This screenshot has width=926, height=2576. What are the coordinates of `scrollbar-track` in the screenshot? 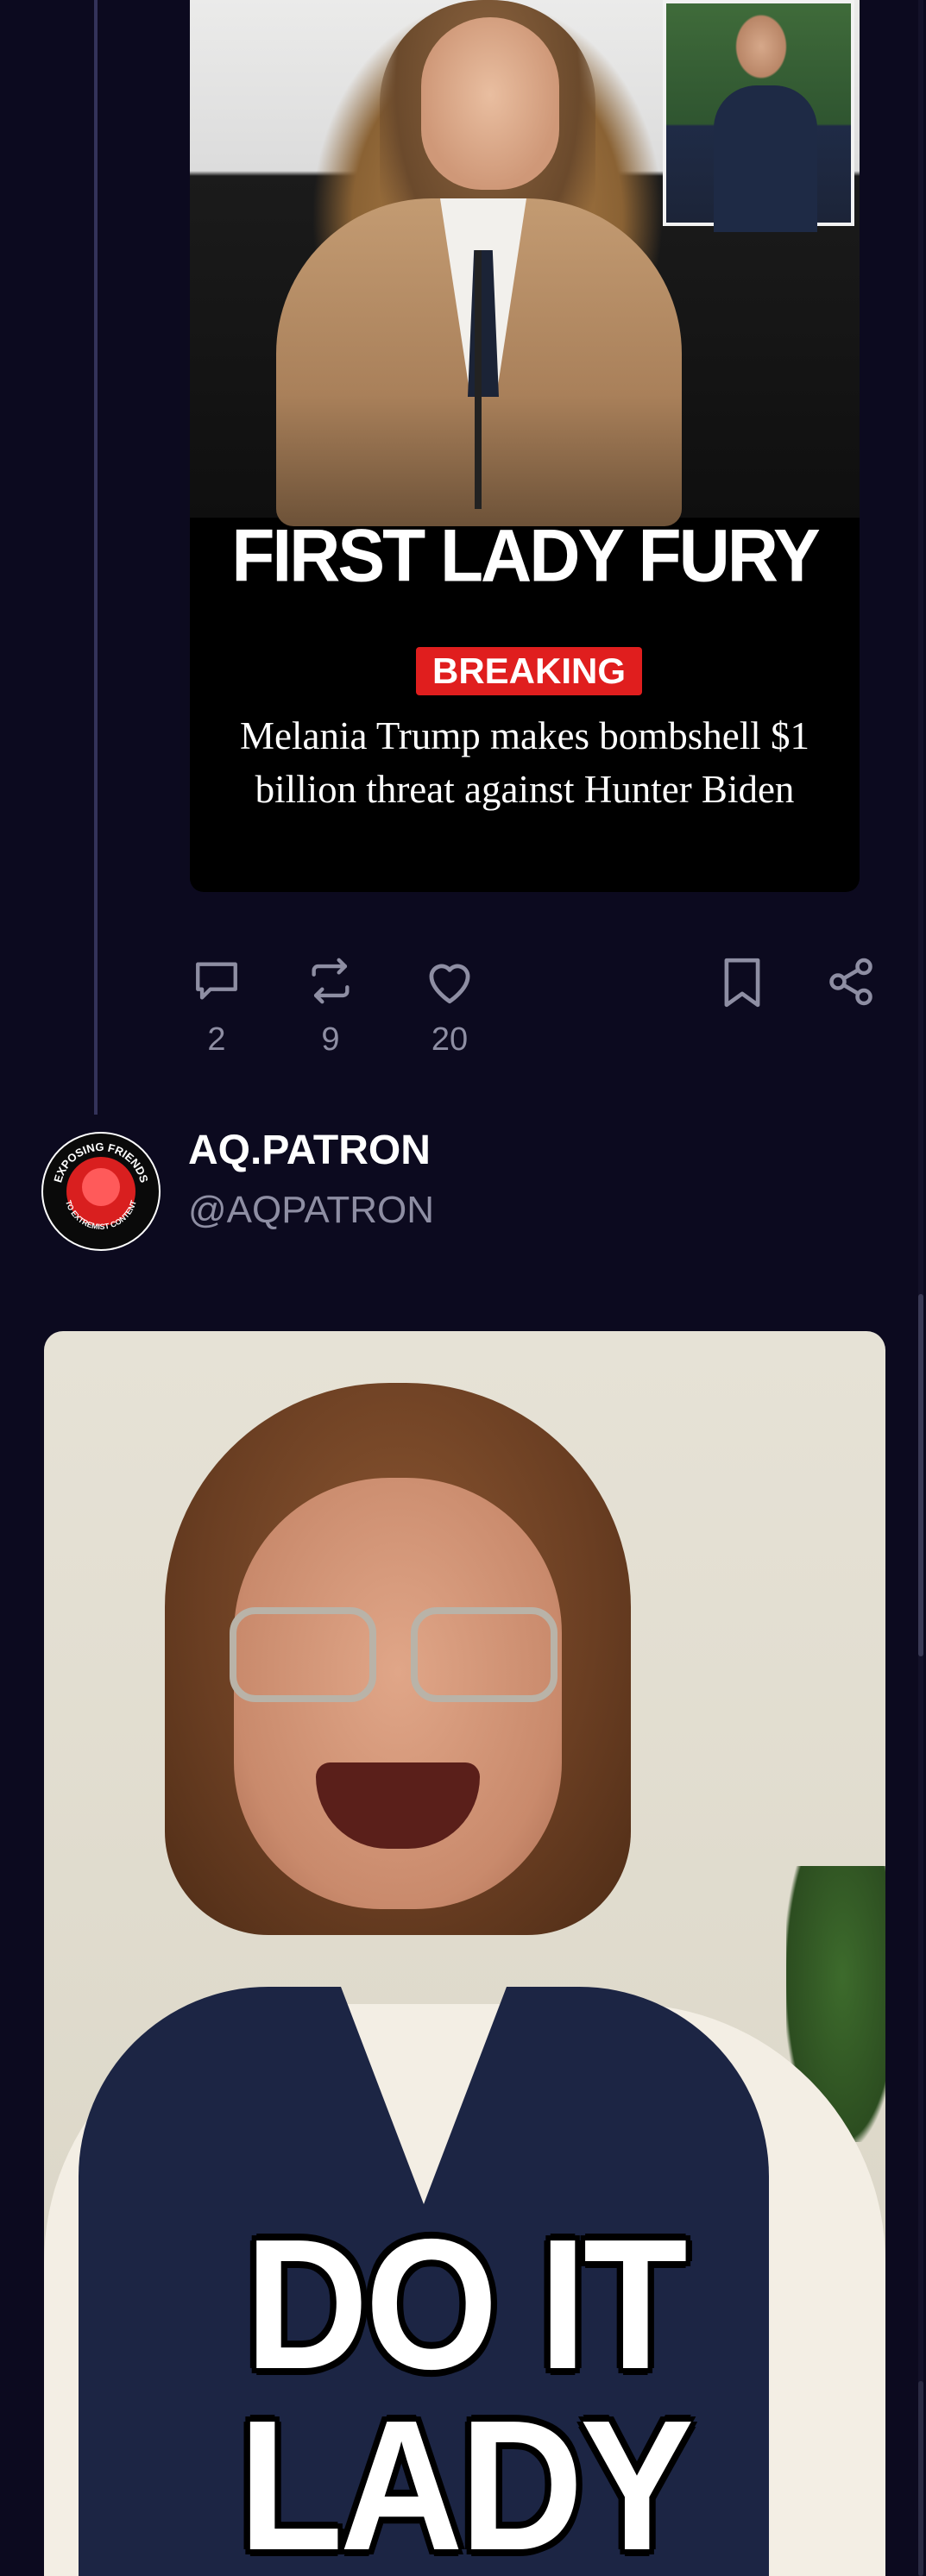 It's located at (921, 1288).